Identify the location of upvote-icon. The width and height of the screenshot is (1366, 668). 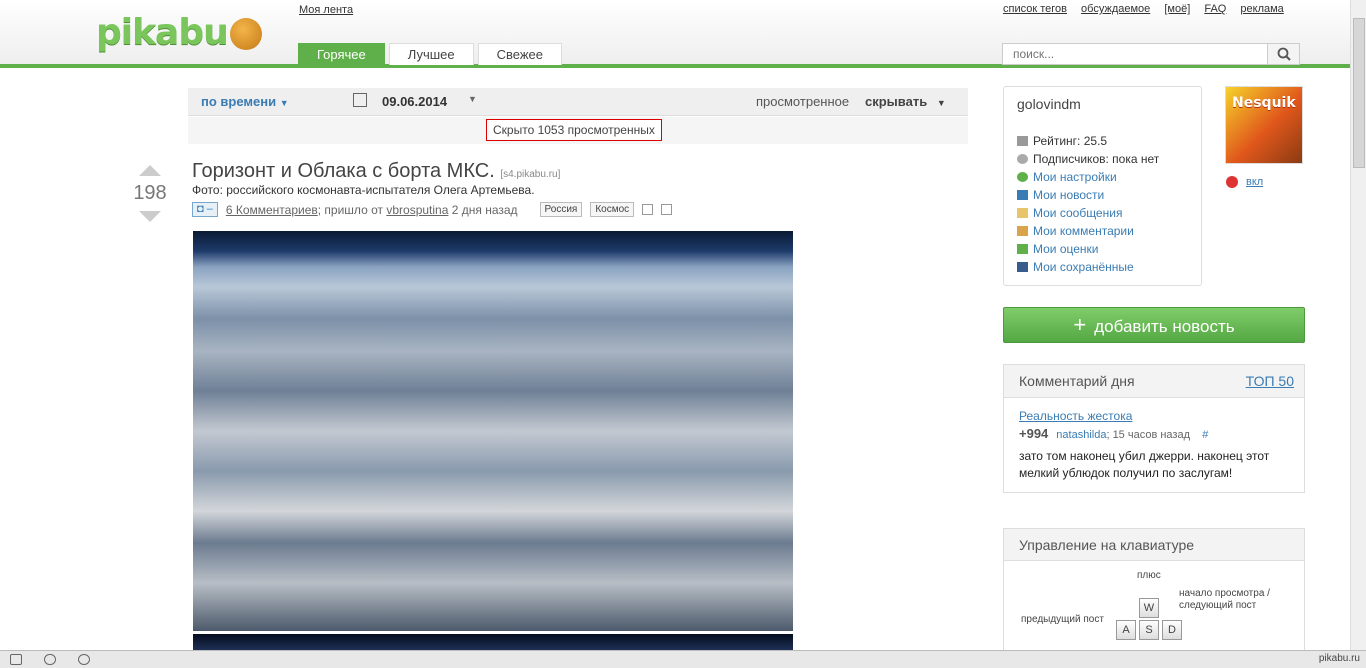
(150, 170).